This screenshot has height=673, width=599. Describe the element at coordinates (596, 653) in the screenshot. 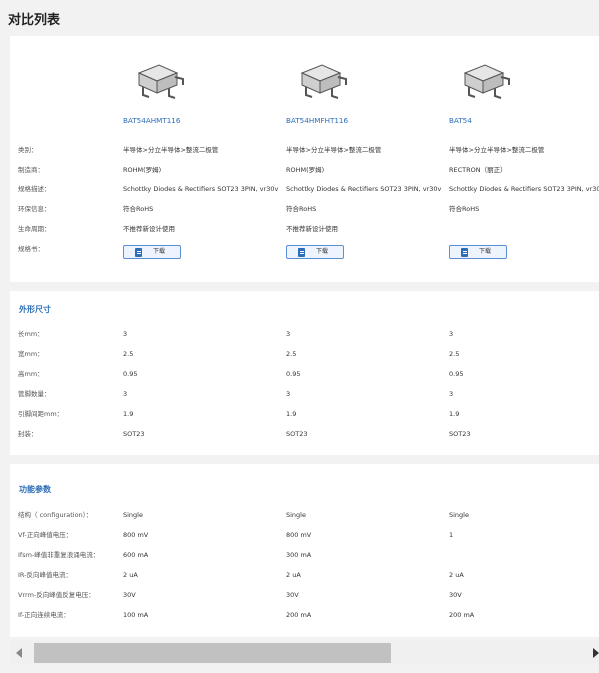

I see `scroll-right-arrow-icon` at that location.